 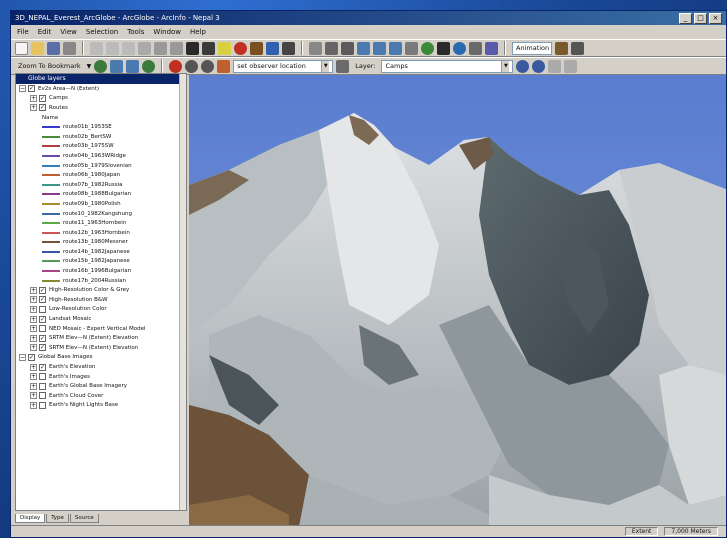 What do you see at coordinates (101, 99) in the screenshot?
I see `toc-item: + ✓ Camps` at bounding box center [101, 99].